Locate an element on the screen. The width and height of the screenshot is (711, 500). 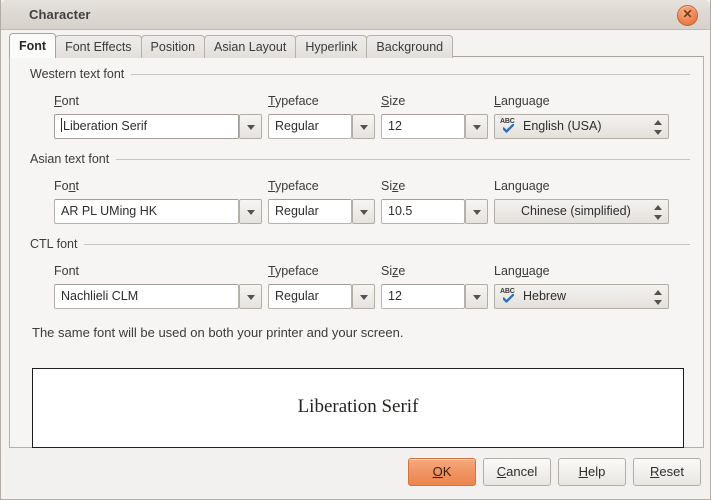
western-group-rule is located at coordinates (410, 74).